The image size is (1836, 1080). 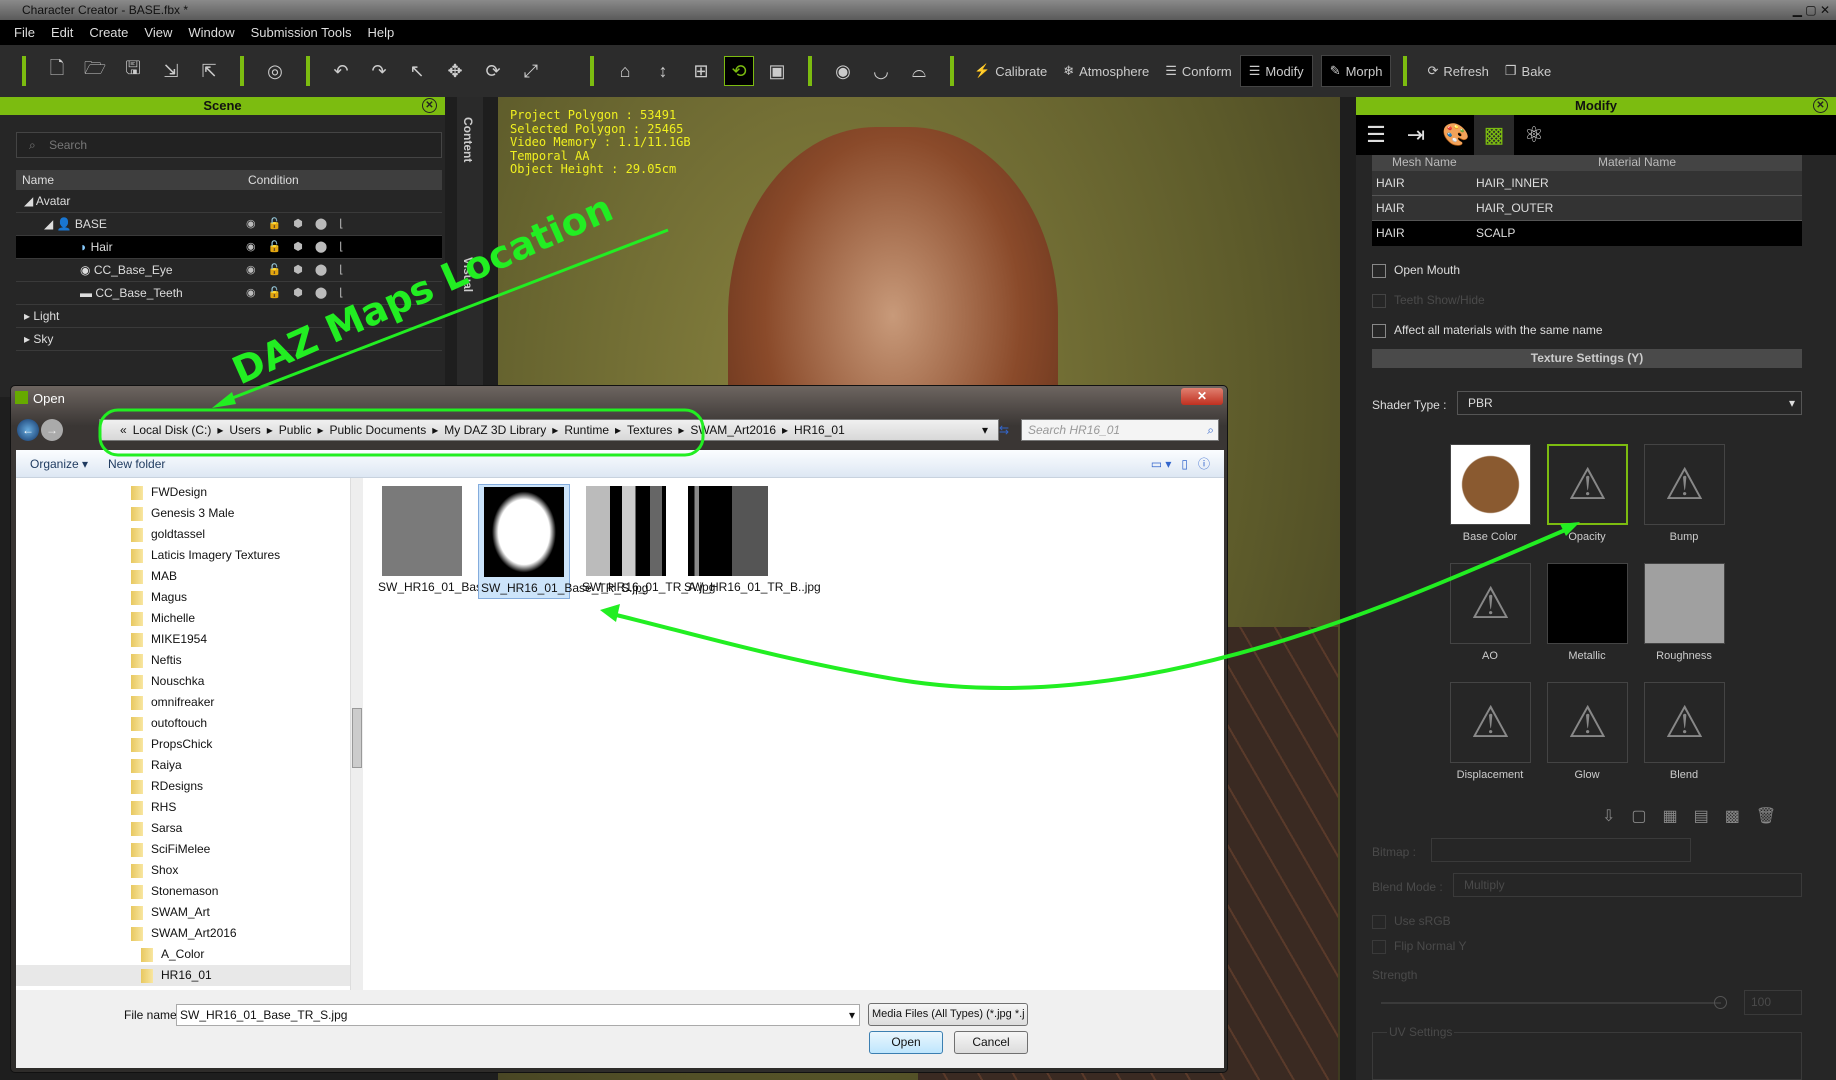 What do you see at coordinates (1773, 1002) in the screenshot?
I see `strength-input: 100` at bounding box center [1773, 1002].